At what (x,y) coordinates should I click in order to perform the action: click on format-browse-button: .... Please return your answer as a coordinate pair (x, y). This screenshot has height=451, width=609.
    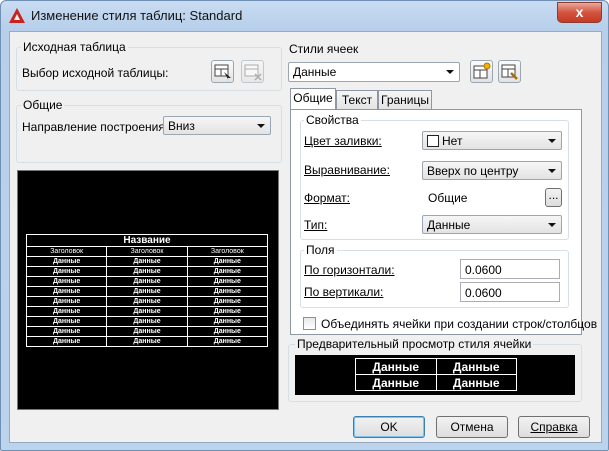
    Looking at the image, I should click on (553, 197).